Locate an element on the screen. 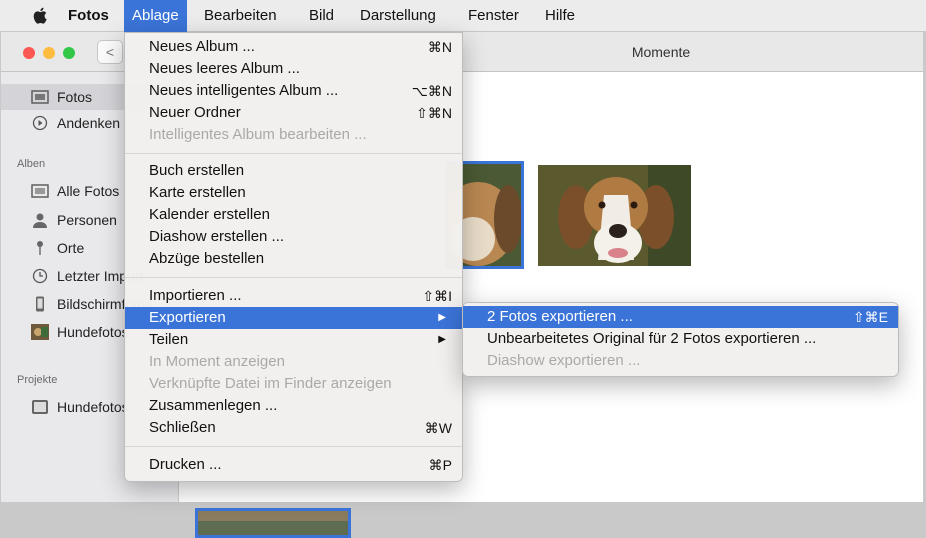 The width and height of the screenshot is (926, 538). clock-icon is located at coordinates (40, 276).